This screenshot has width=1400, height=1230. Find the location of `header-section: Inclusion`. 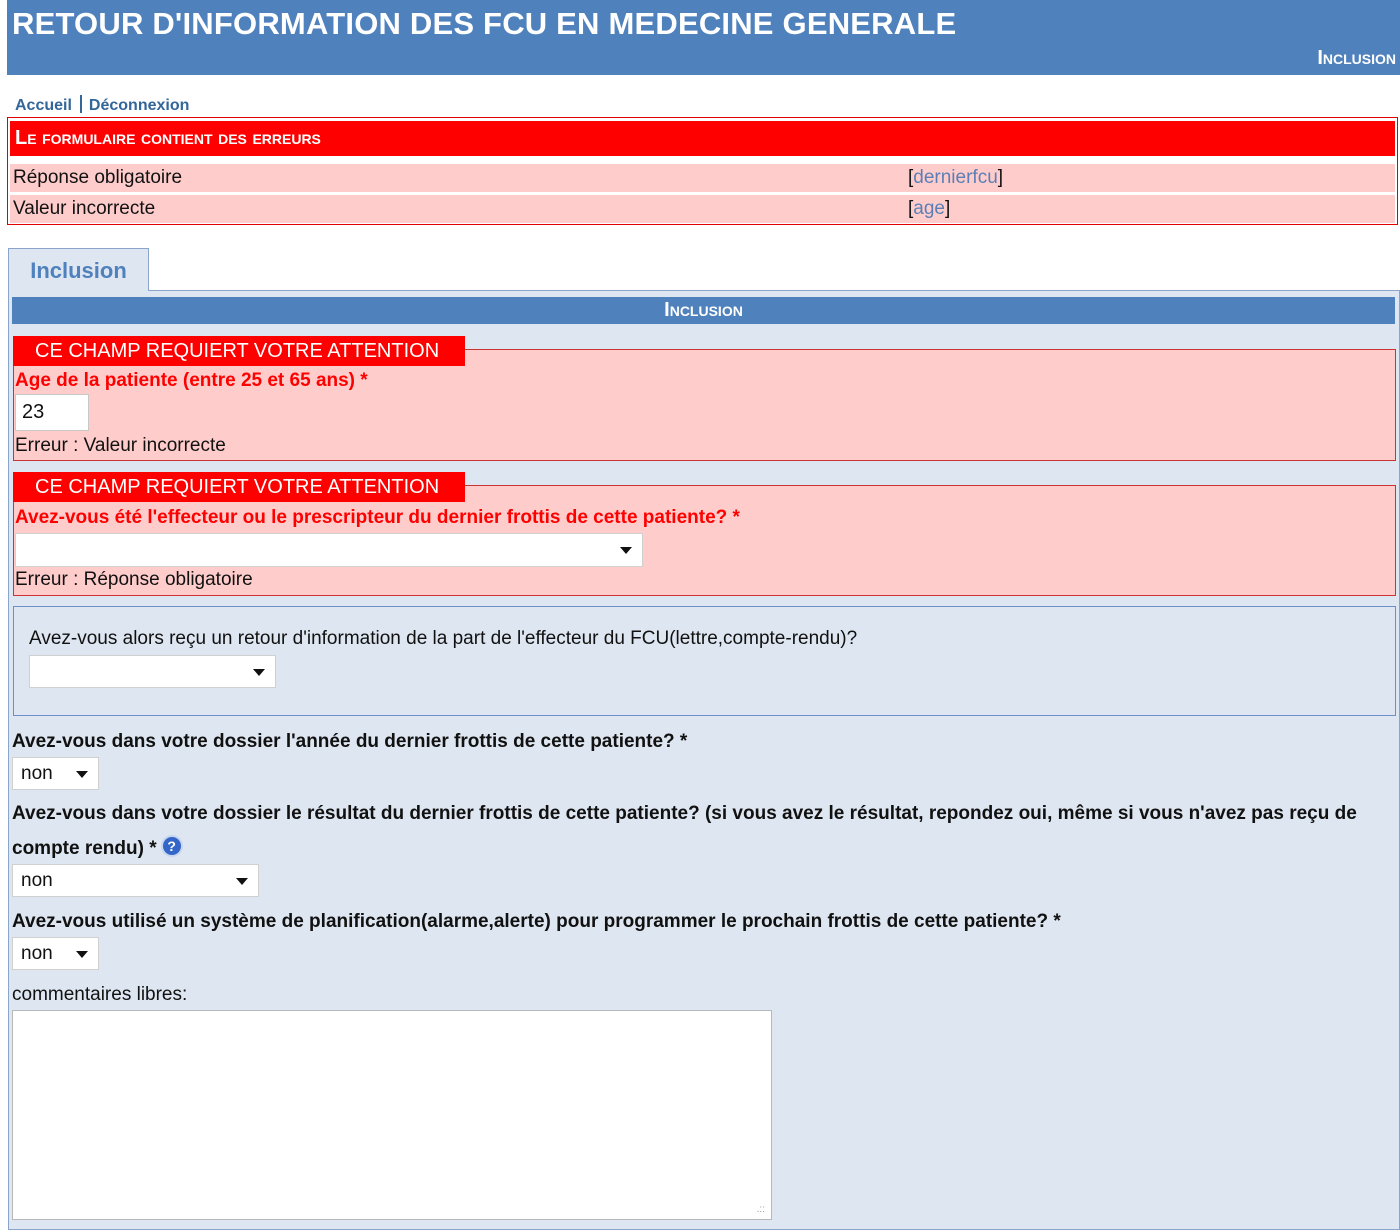

header-section: Inclusion is located at coordinates (1356, 58).